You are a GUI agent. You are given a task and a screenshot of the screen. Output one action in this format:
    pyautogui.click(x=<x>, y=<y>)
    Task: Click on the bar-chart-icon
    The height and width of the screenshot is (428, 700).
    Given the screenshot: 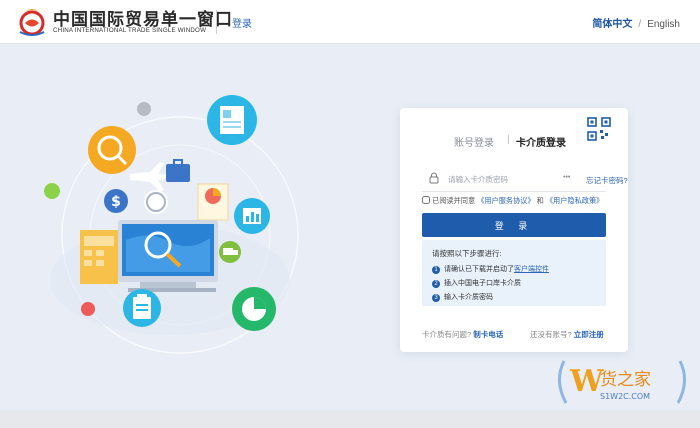 What is the action you would take?
    pyautogui.click(x=252, y=216)
    